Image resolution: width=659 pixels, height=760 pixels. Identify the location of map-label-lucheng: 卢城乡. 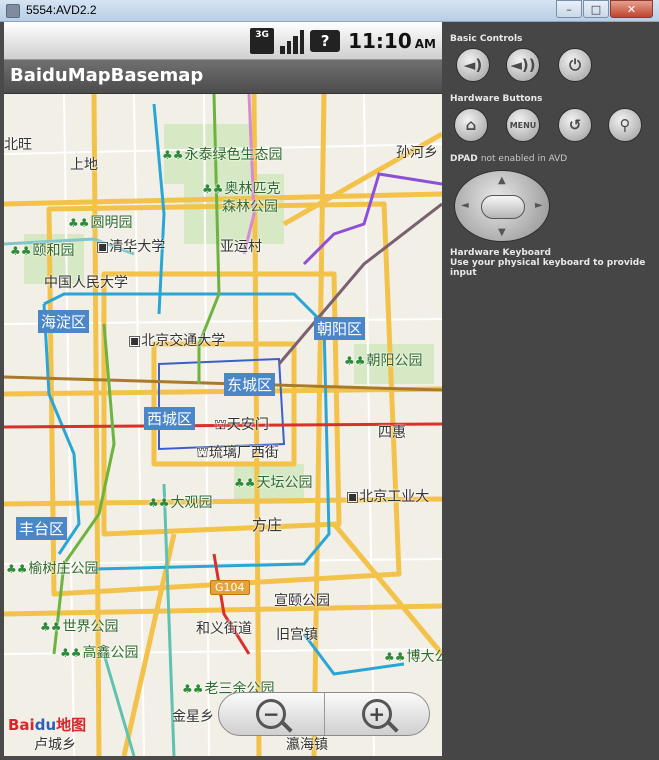
(55, 745).